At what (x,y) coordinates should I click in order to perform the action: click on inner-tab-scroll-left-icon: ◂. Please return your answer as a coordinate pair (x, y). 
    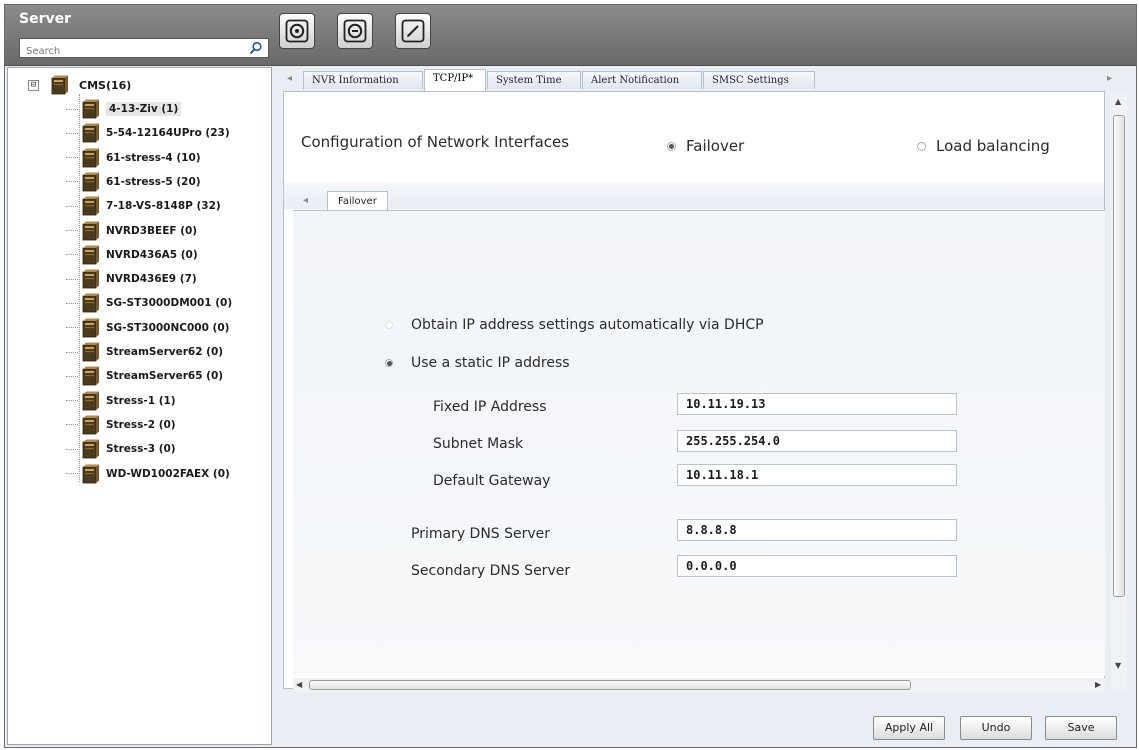
    Looking at the image, I should click on (305, 200).